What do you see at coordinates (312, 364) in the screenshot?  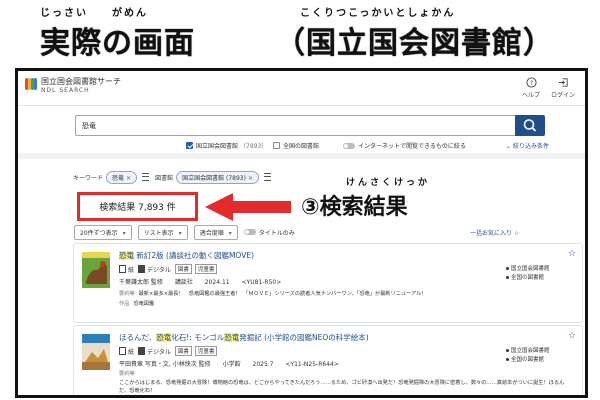 I see `call-number: <Y11-N25-R644>` at bounding box center [312, 364].